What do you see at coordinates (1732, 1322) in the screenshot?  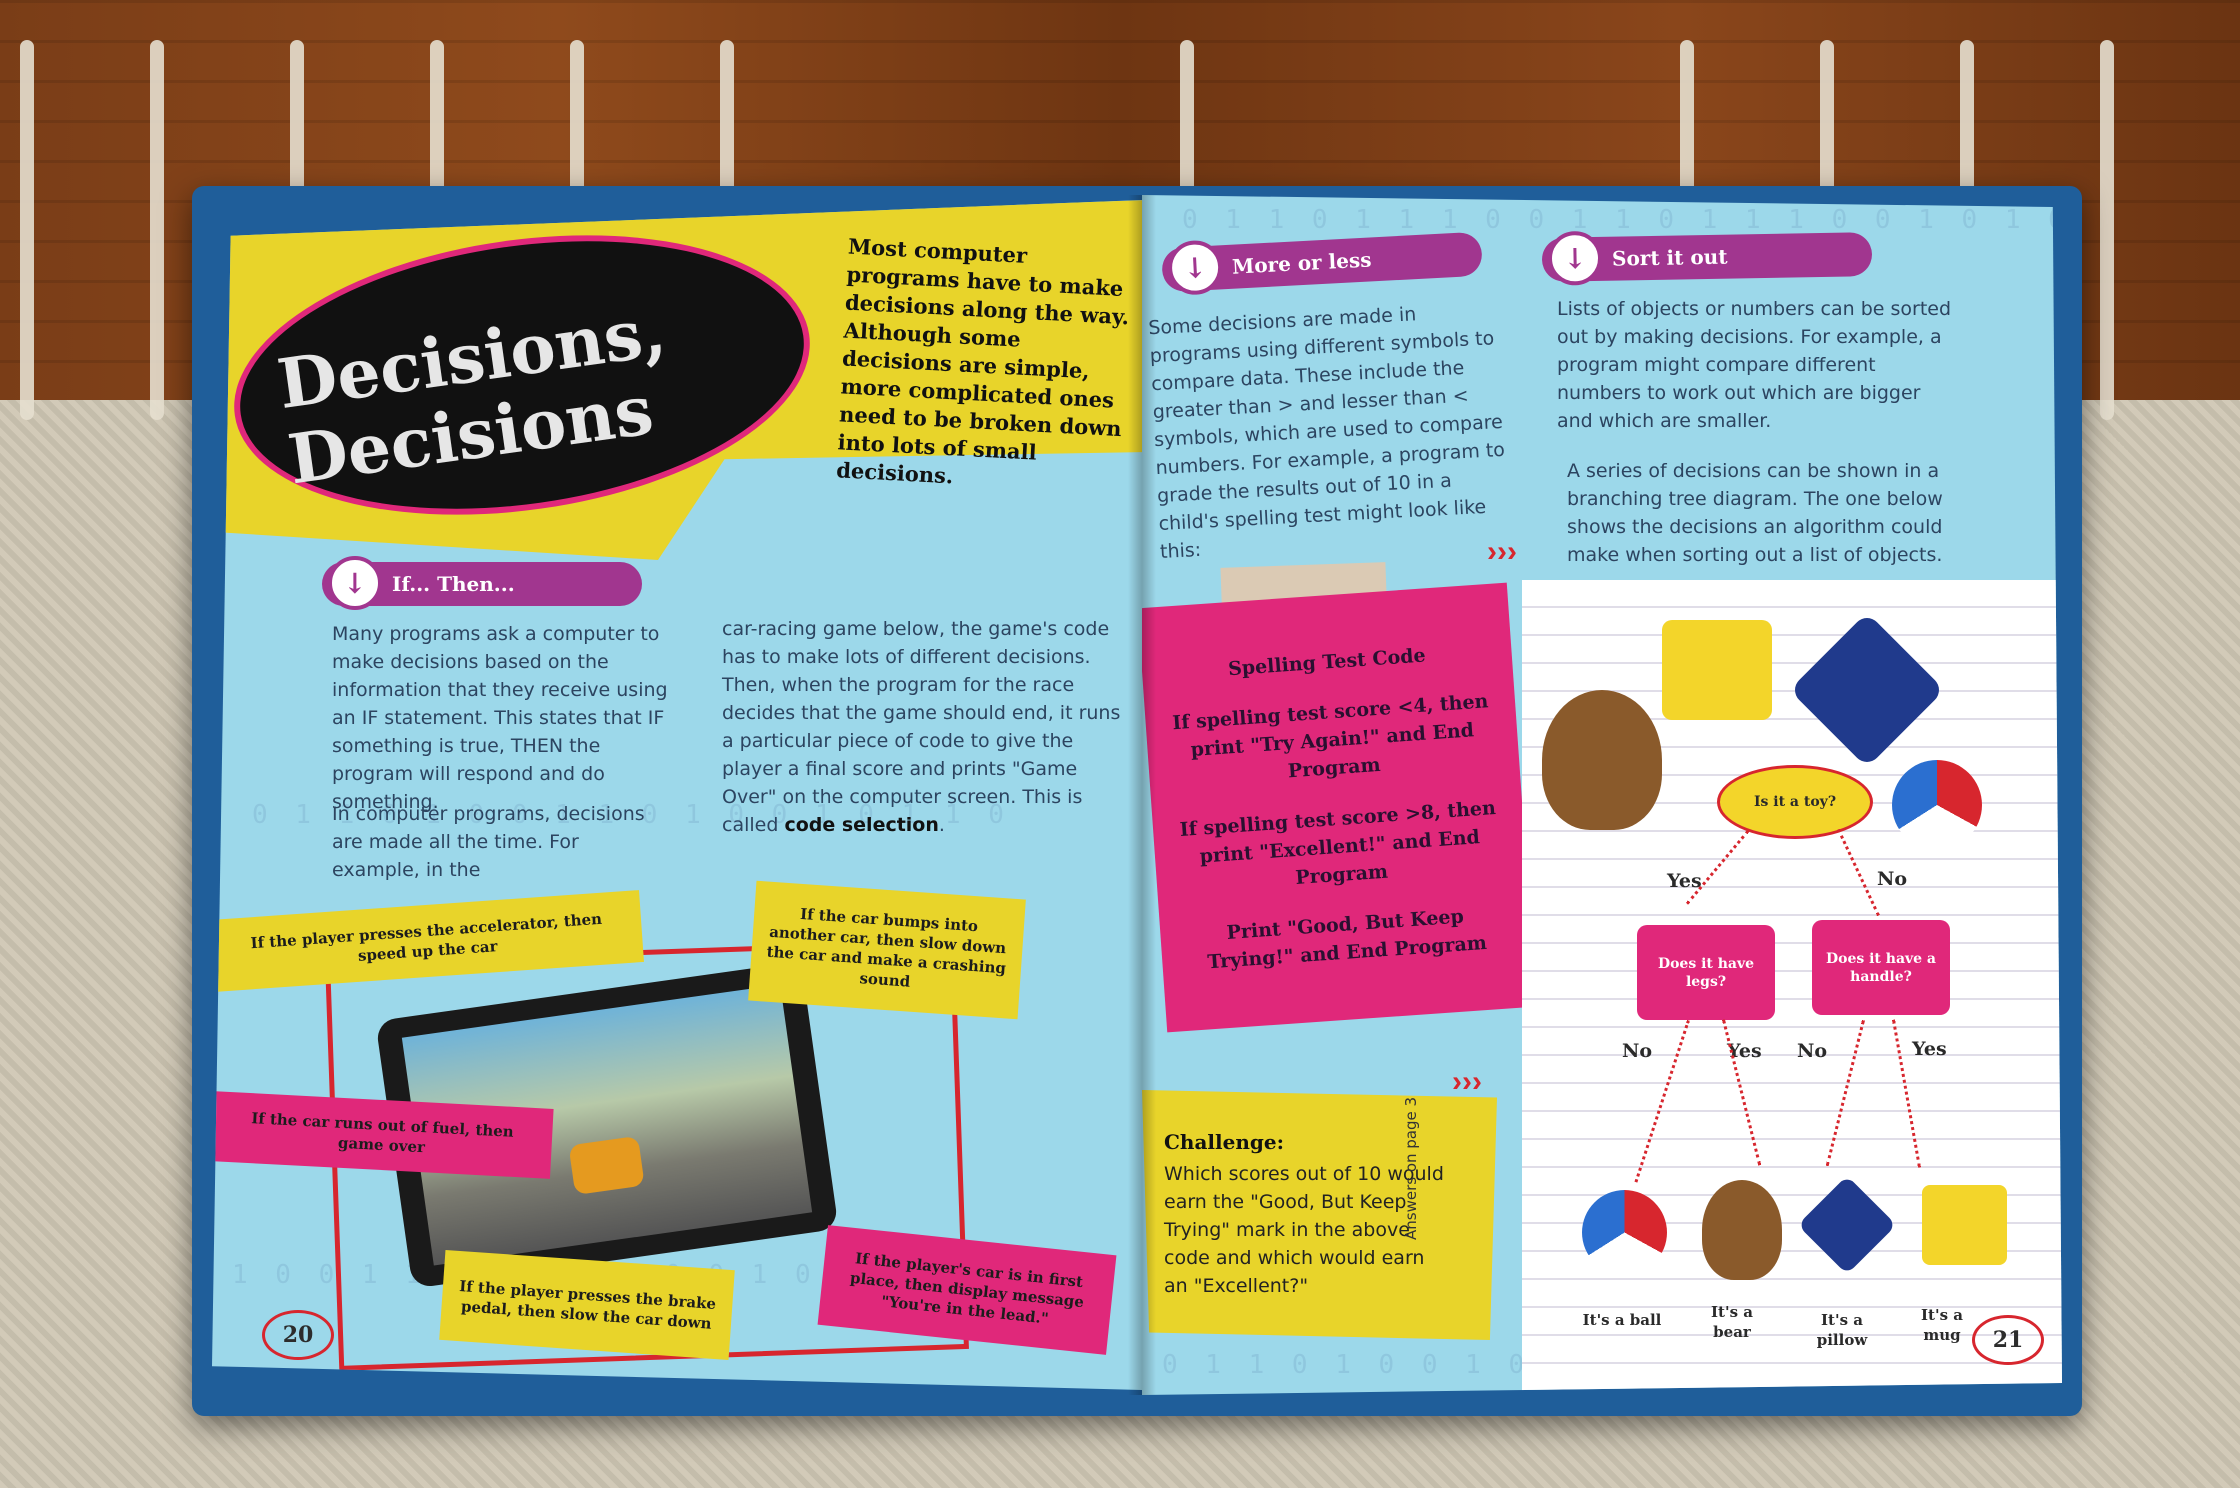 I see `leaf-caption-bear: It's a bear` at bounding box center [1732, 1322].